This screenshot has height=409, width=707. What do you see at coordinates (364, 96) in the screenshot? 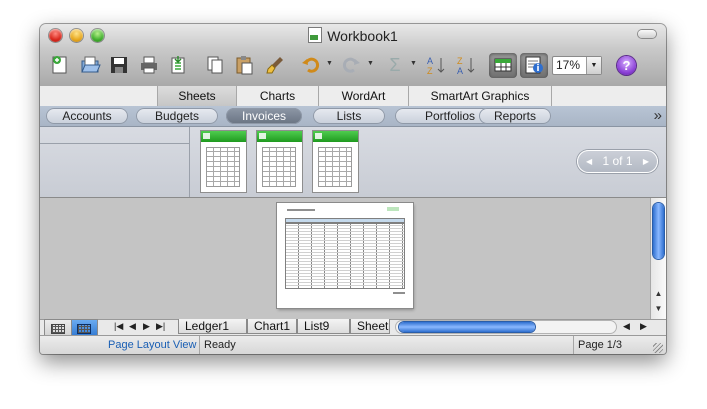
I see `tab-wordart: WordArt` at bounding box center [364, 96].